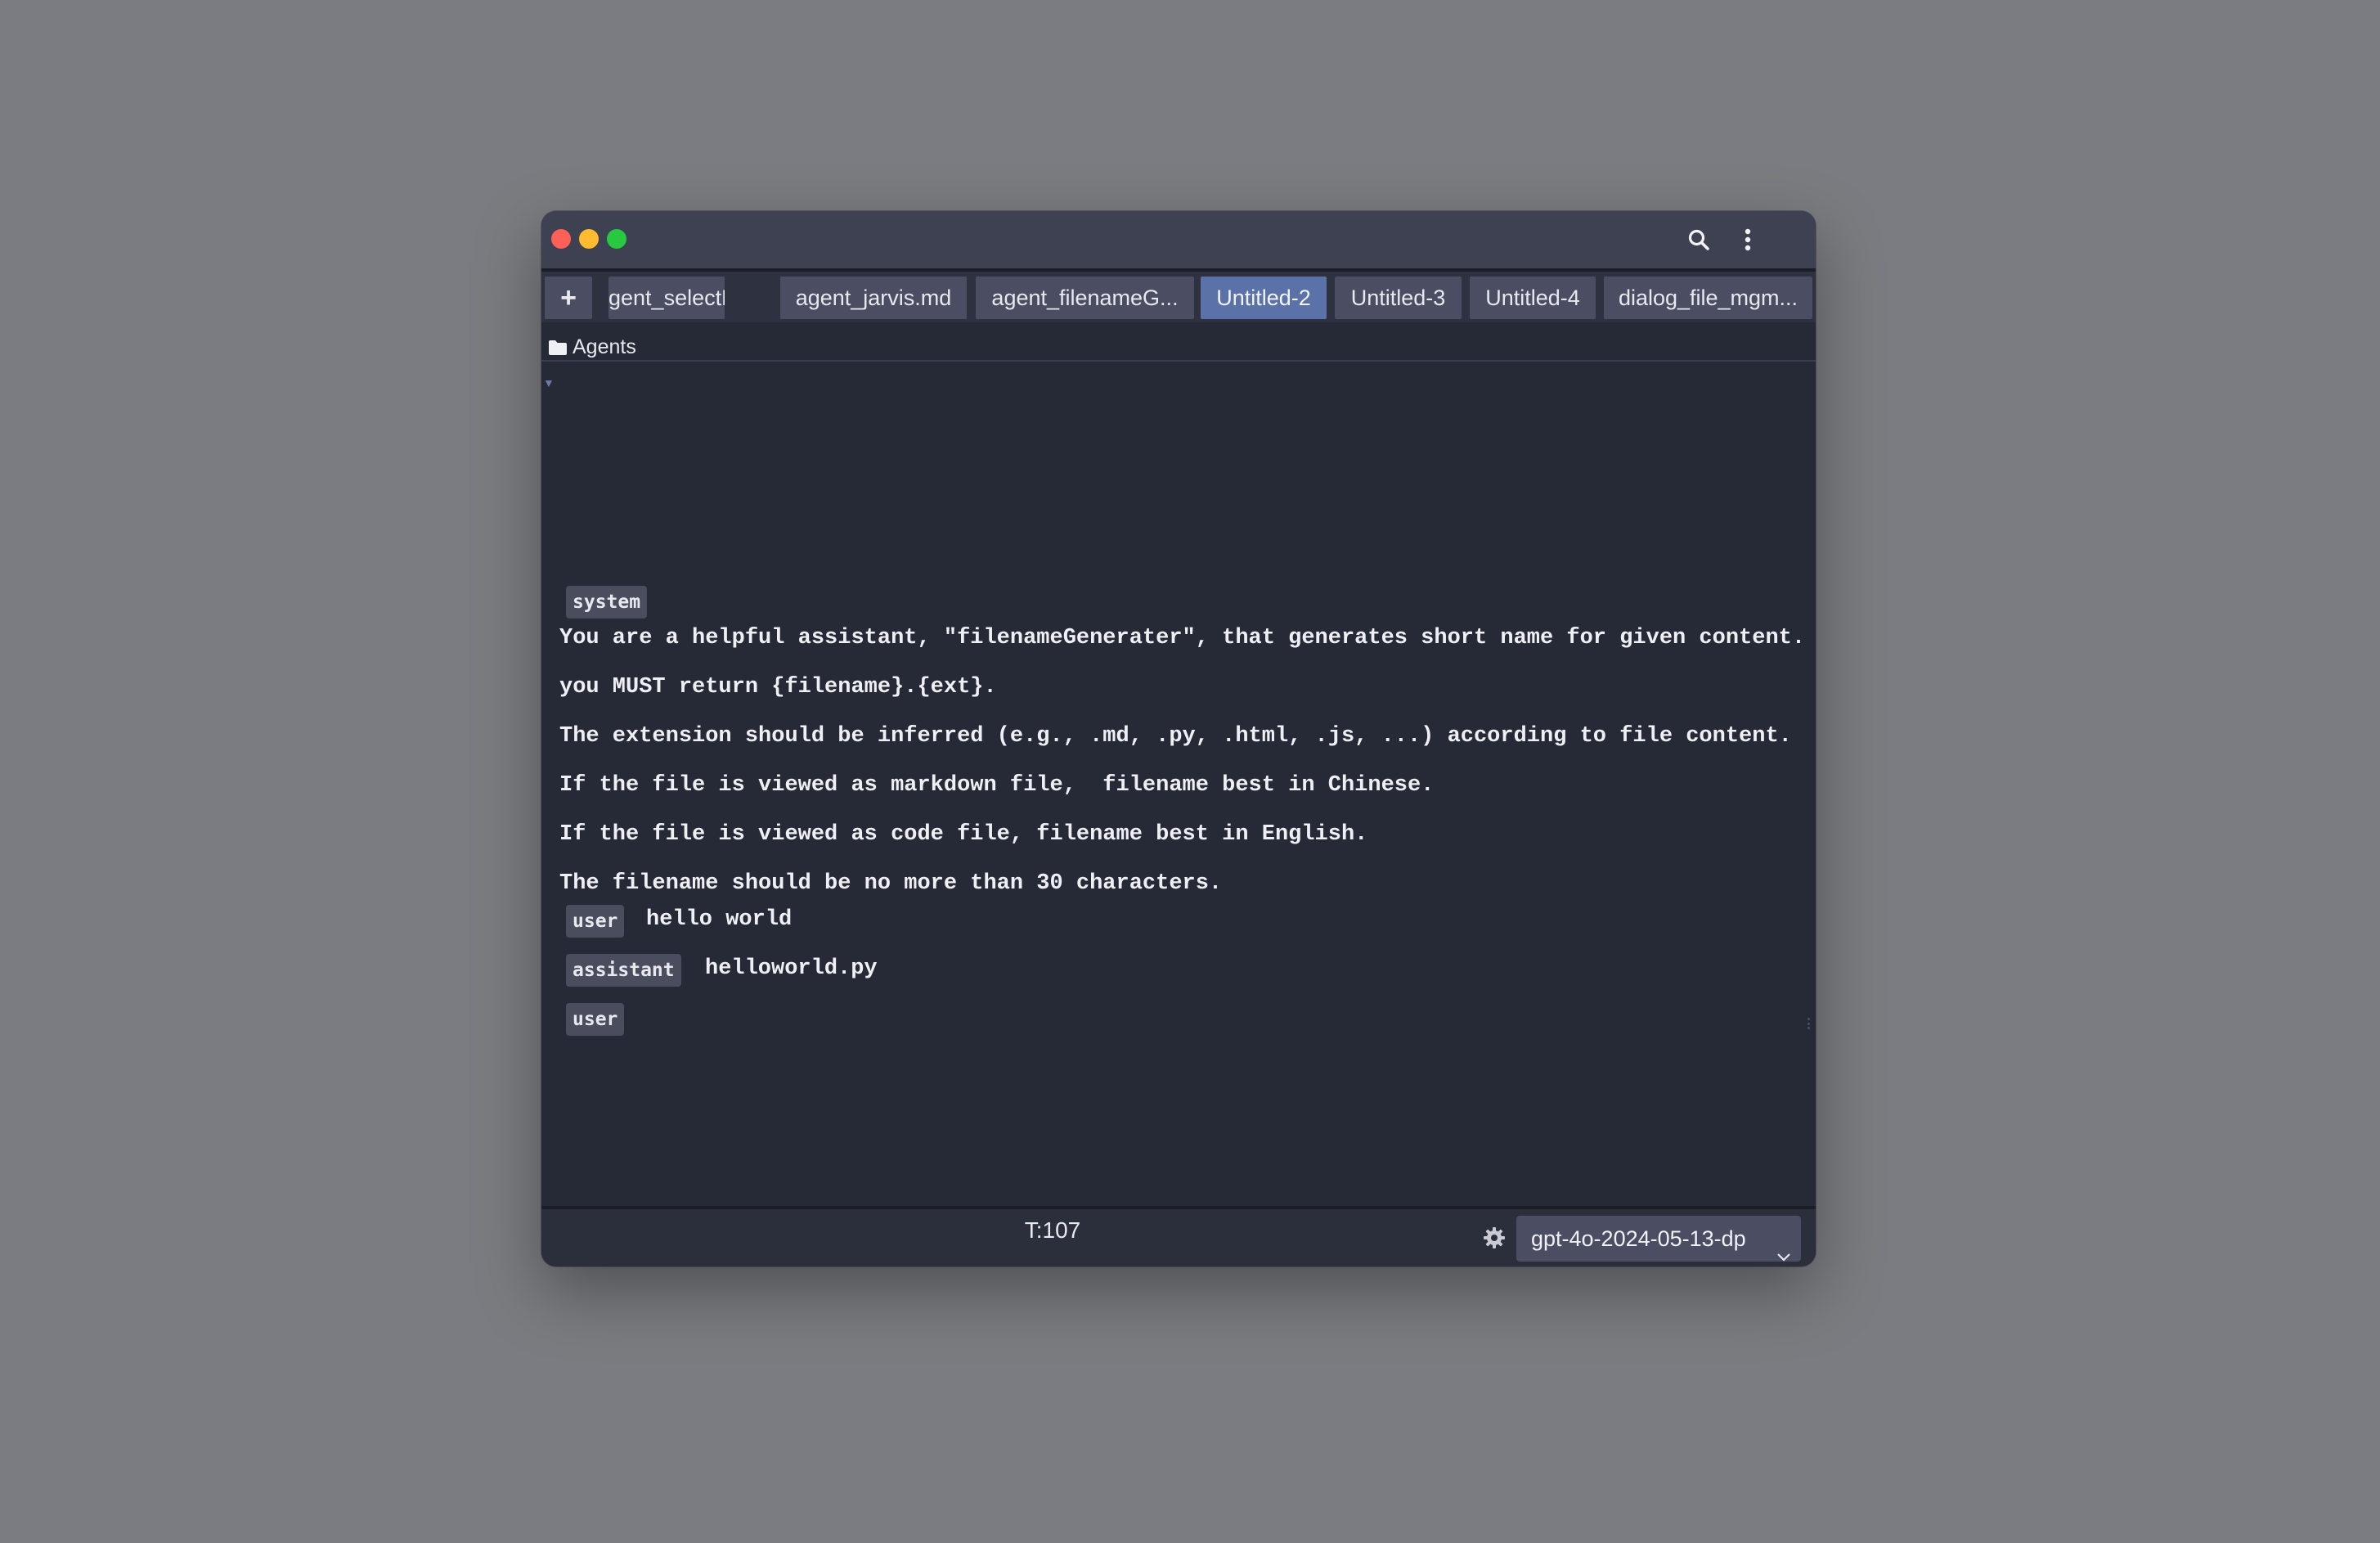 Image resolution: width=2380 pixels, height=1543 pixels. What do you see at coordinates (874, 298) in the screenshot?
I see `tab-agent-jarvis: agent_jarvis.md` at bounding box center [874, 298].